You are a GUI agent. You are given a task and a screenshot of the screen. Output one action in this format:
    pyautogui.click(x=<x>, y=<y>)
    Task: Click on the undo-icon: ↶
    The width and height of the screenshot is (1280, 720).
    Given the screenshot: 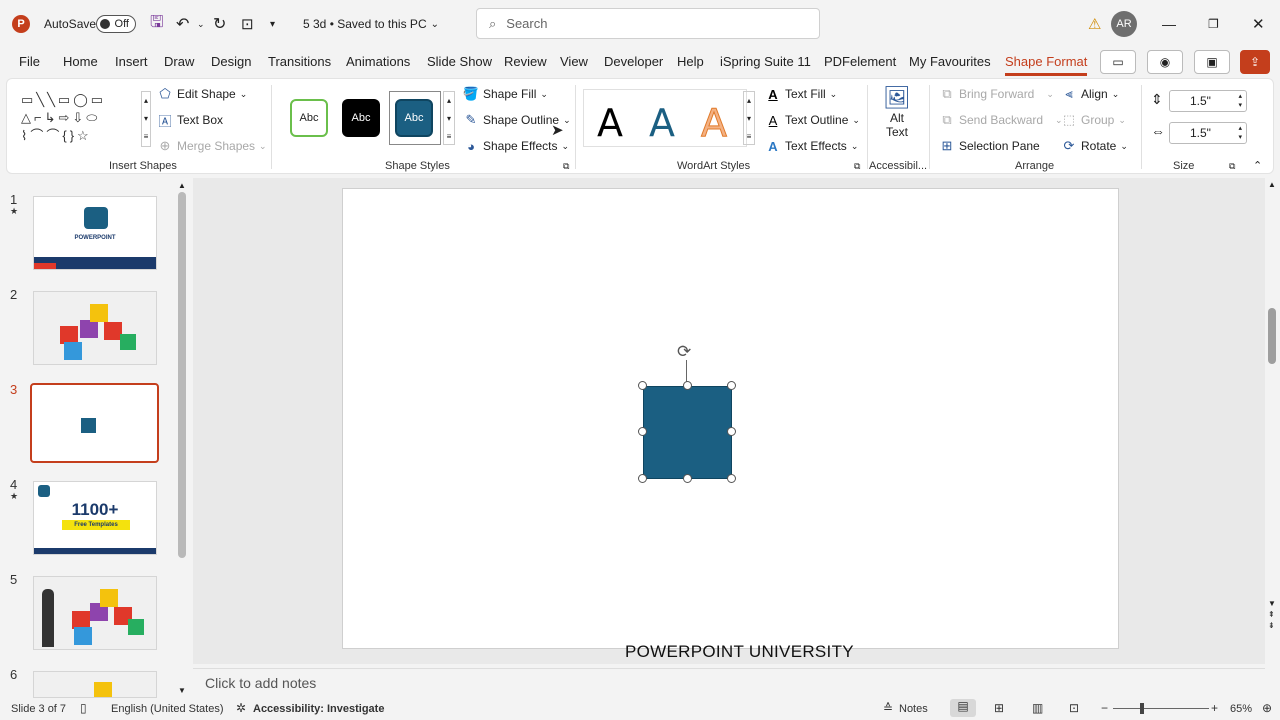 What is the action you would take?
    pyautogui.click(x=182, y=24)
    